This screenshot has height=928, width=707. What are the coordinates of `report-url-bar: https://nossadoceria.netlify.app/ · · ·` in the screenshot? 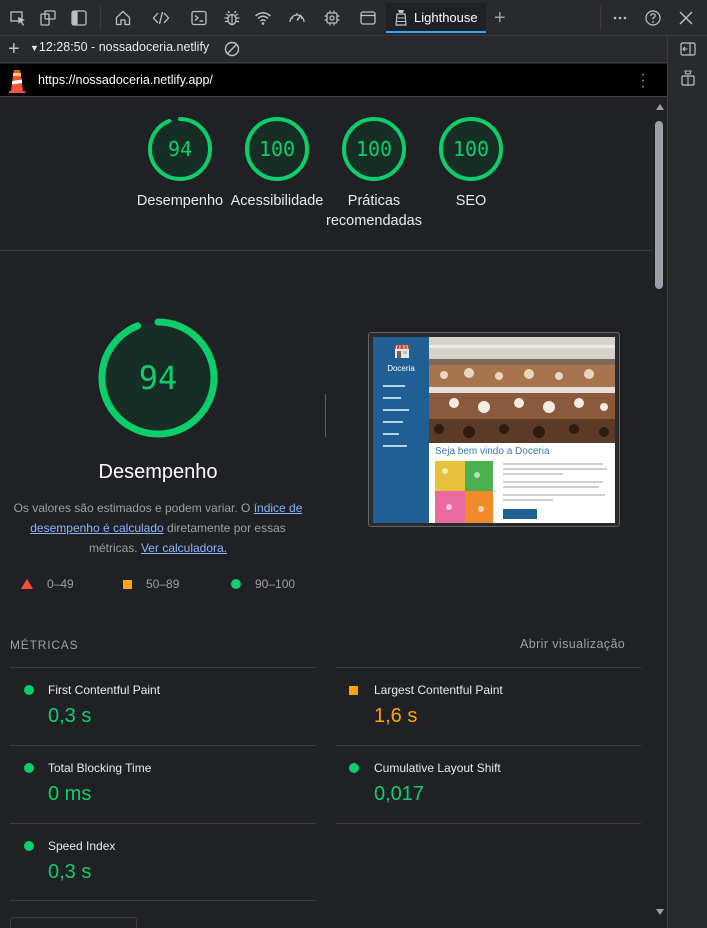 It's located at (333, 80).